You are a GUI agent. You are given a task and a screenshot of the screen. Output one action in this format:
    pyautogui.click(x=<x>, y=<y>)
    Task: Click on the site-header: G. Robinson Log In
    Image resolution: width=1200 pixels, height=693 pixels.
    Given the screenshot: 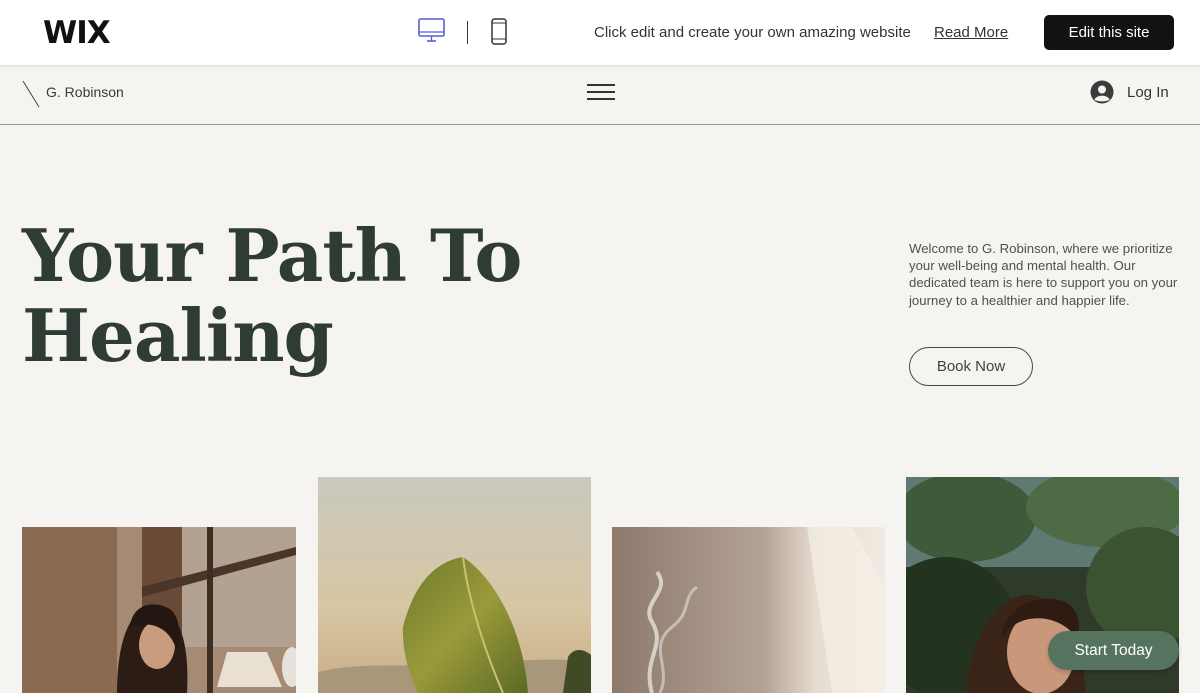 What is the action you would take?
    pyautogui.click(x=600, y=95)
    